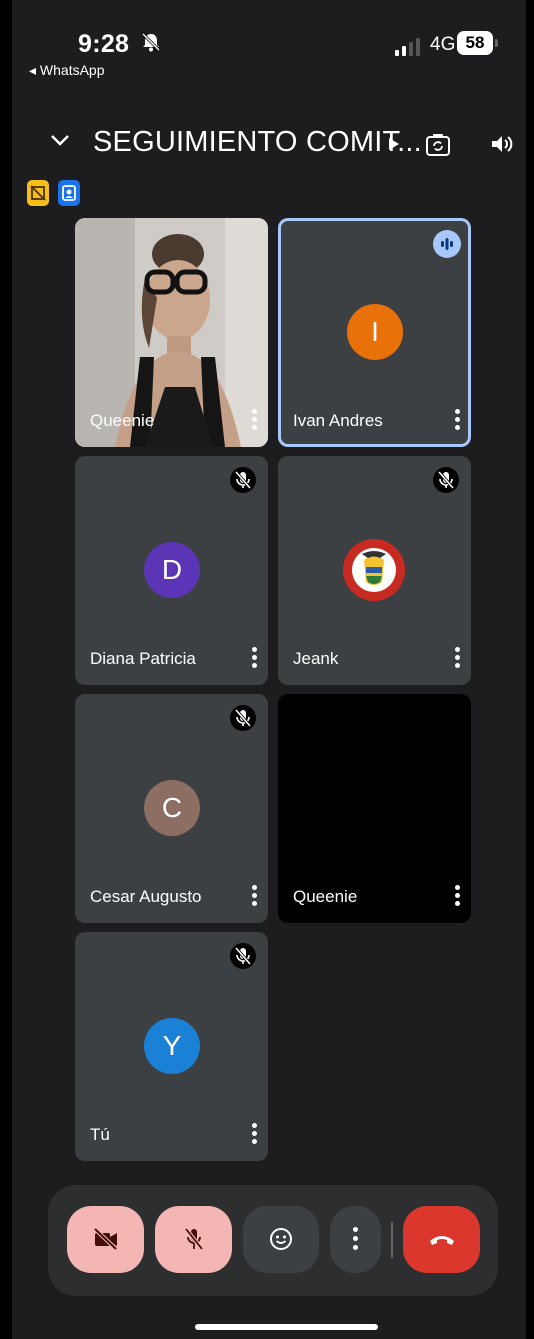  I want to click on speaker-icon, so click(502, 144).